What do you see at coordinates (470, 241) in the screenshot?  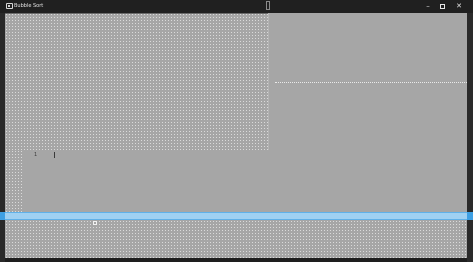 I see `right-border-lower` at bounding box center [470, 241].